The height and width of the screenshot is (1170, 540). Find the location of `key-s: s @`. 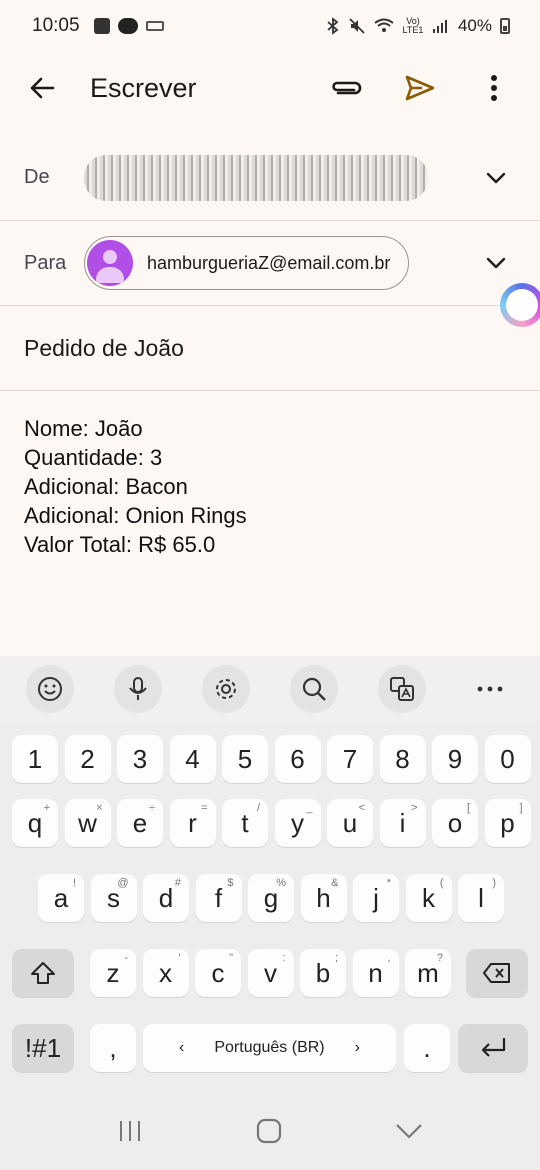

key-s: s @ is located at coordinates (113, 898).